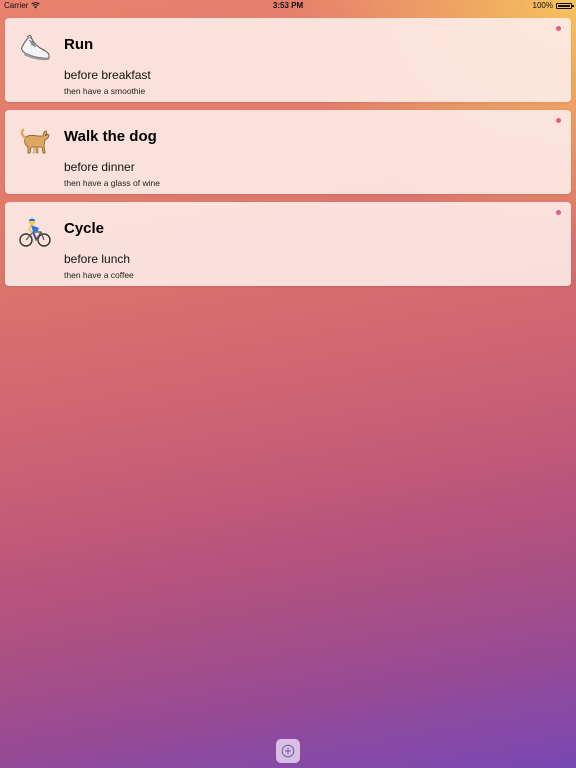  I want to click on habit-title: Run, so click(79, 44).